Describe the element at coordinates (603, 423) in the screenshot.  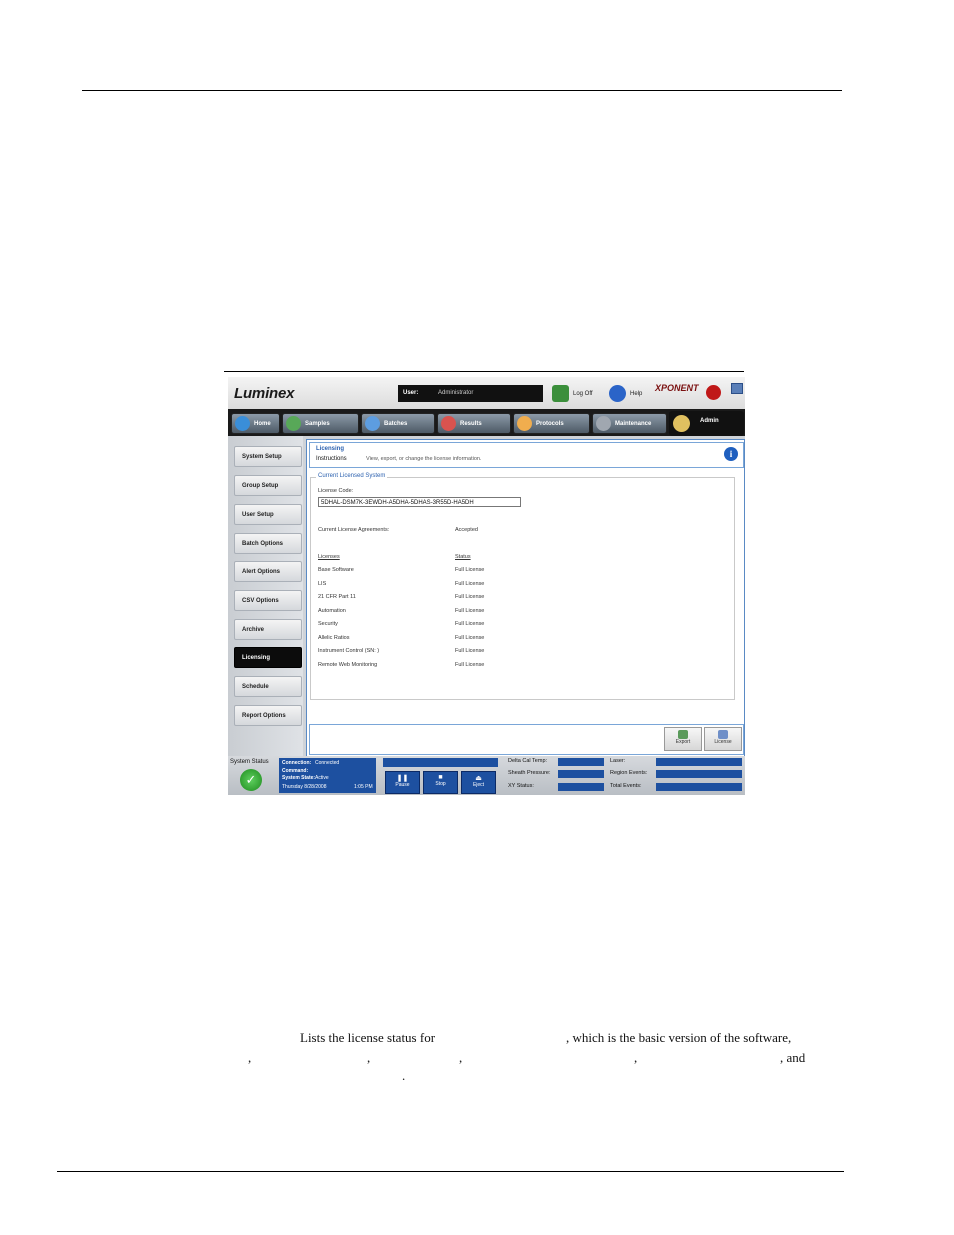
I see `maintenance-icon` at that location.